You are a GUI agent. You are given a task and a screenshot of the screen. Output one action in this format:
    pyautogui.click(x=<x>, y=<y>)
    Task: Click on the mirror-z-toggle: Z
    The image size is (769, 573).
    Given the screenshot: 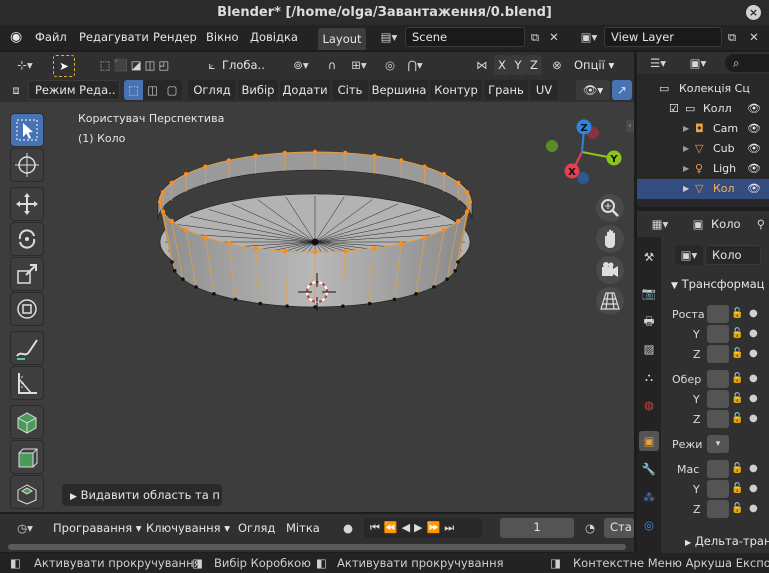 What is the action you would take?
    pyautogui.click(x=534, y=65)
    